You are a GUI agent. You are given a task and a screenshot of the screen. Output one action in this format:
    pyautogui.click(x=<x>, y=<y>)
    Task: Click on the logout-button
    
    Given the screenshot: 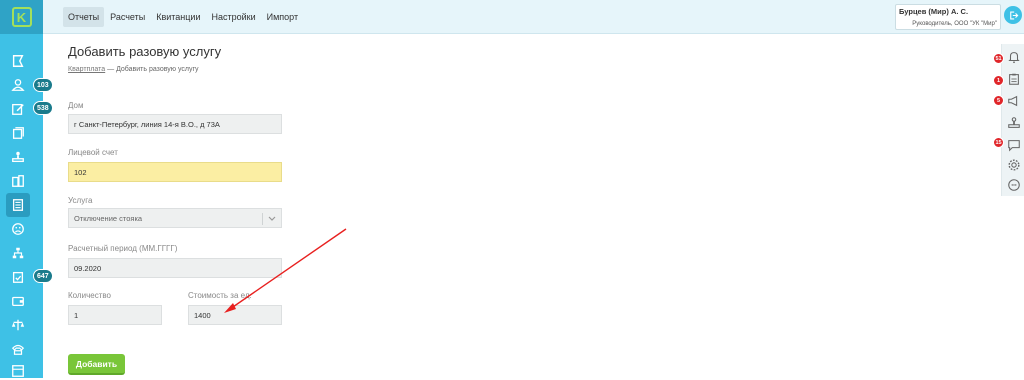 What is the action you would take?
    pyautogui.click(x=1013, y=15)
    